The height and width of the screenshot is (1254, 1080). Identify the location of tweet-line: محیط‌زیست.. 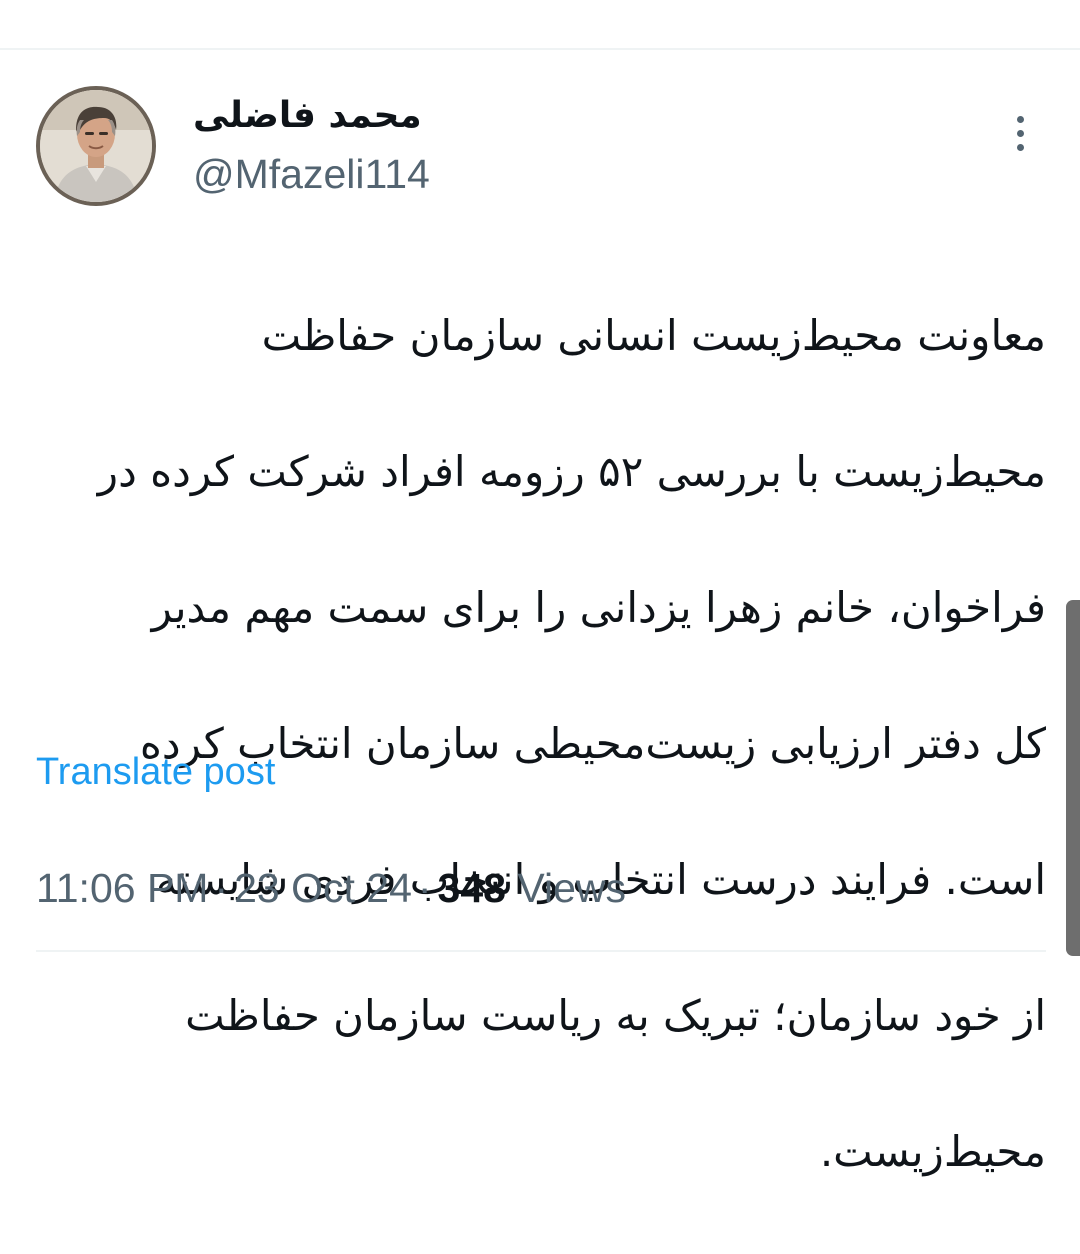
(932, 1151).